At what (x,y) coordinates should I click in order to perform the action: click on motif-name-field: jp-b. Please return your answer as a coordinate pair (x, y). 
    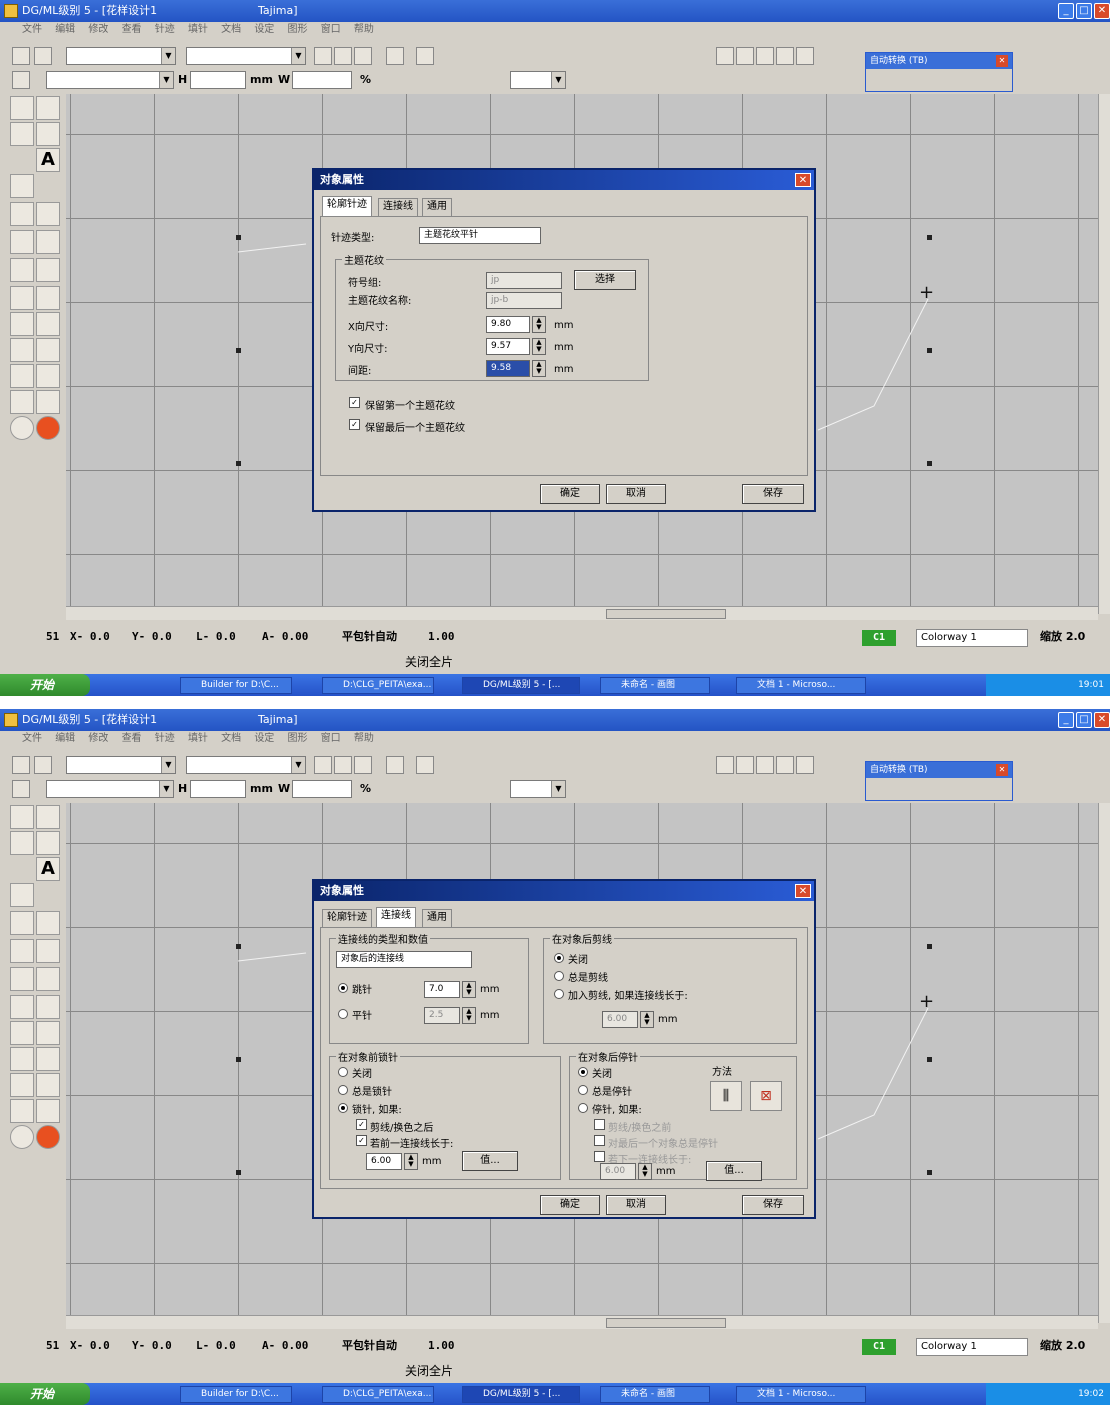
    Looking at the image, I should click on (524, 300).